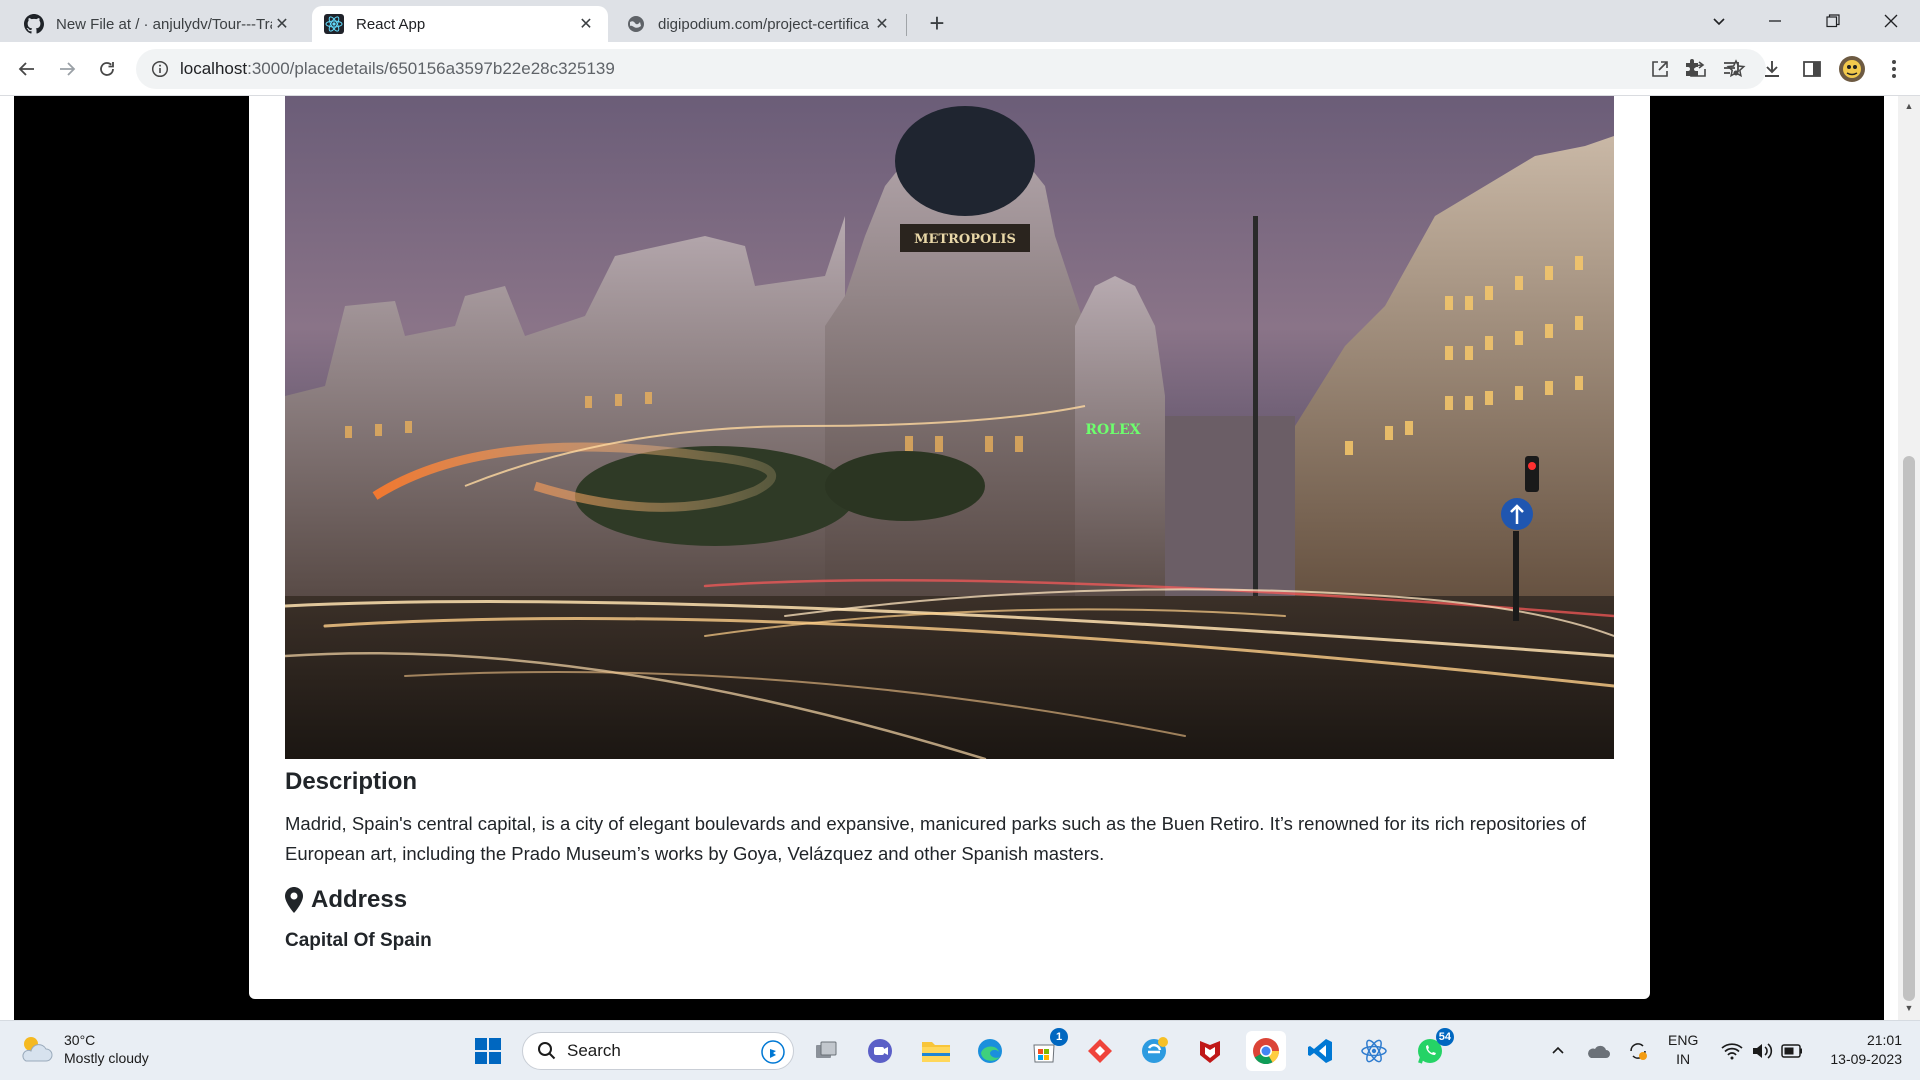 The width and height of the screenshot is (1920, 1080). I want to click on weather-temp: 30°C, so click(80, 1040).